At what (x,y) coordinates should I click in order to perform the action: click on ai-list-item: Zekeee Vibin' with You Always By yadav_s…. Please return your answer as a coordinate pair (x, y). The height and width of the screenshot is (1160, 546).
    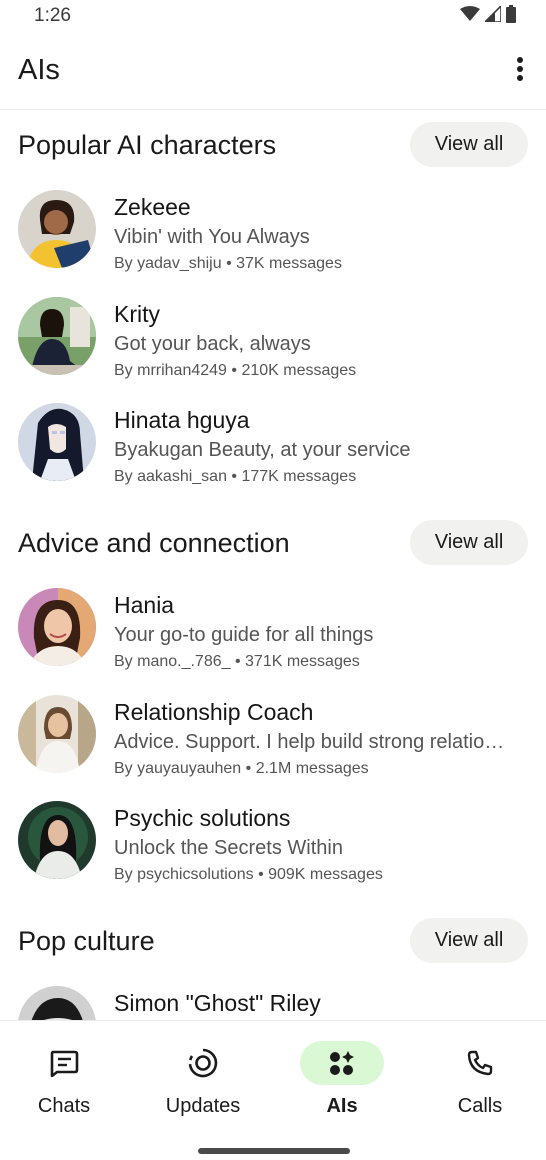
    Looking at the image, I should click on (273, 236).